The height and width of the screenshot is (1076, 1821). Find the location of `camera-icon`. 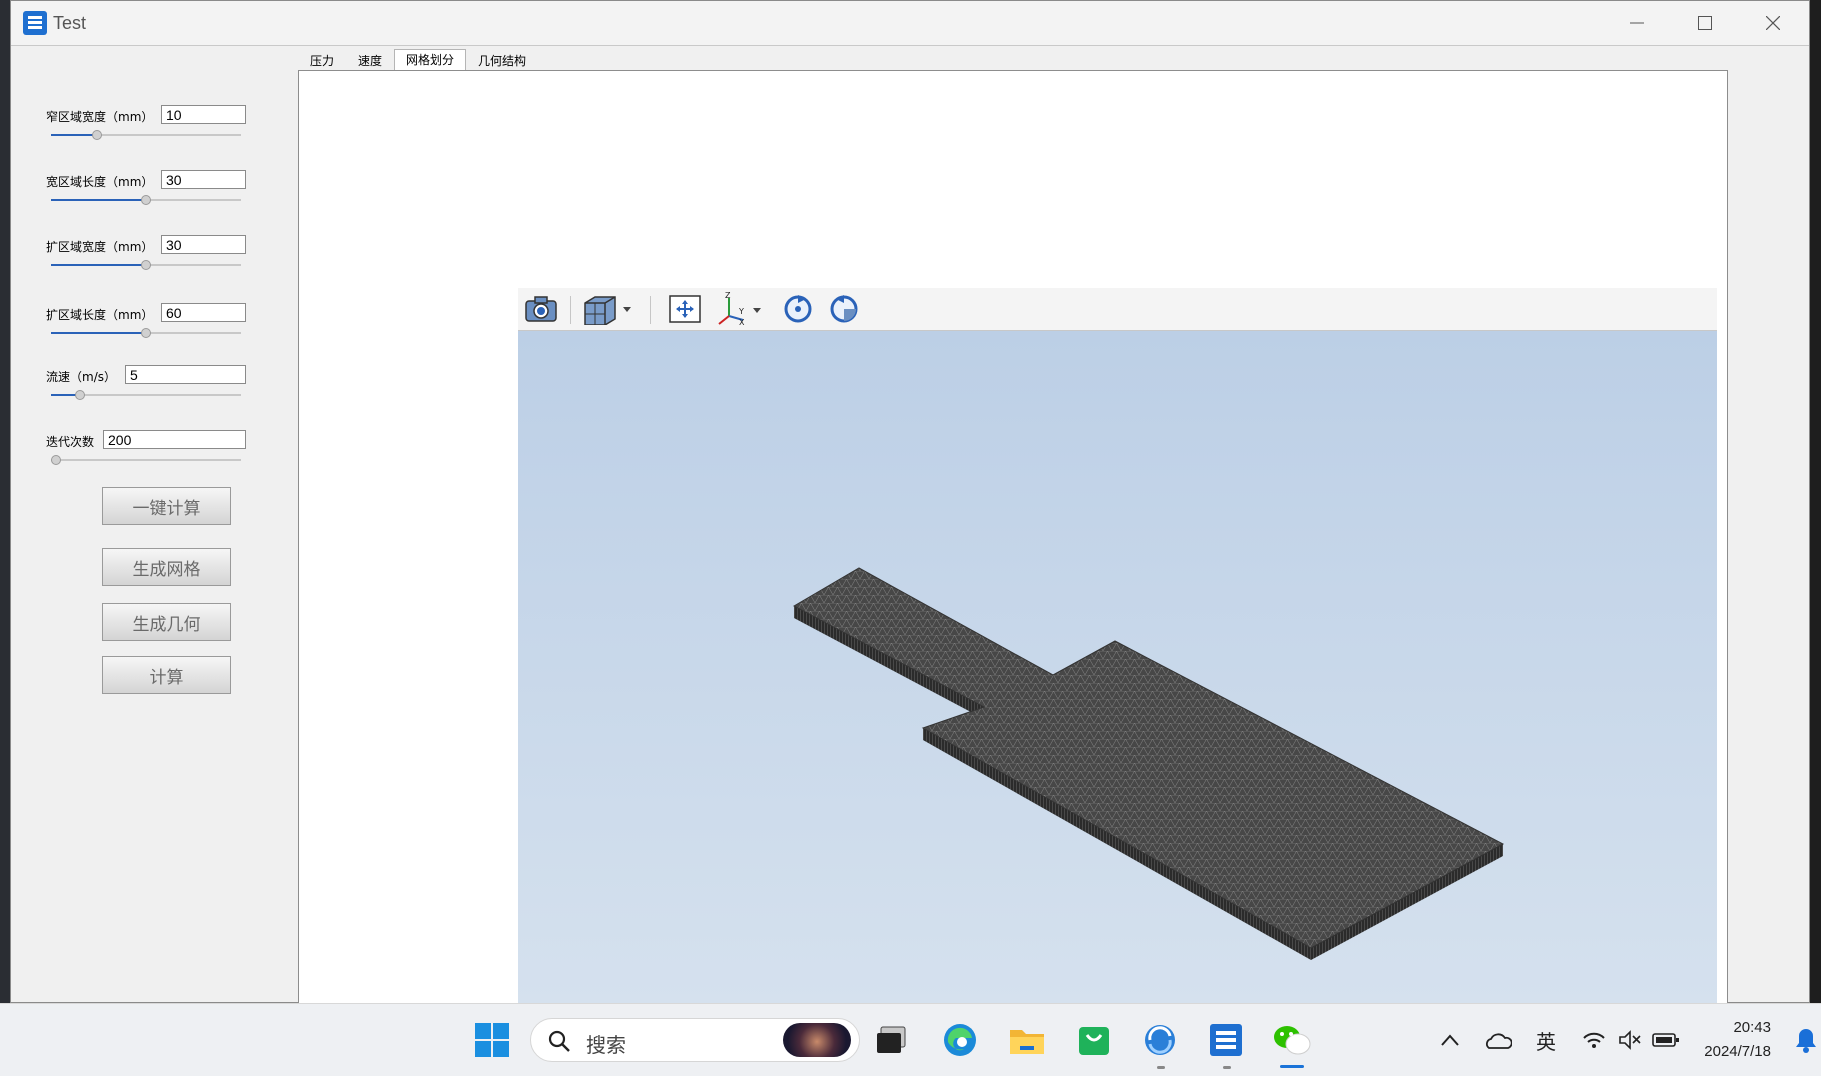

camera-icon is located at coordinates (541, 309).